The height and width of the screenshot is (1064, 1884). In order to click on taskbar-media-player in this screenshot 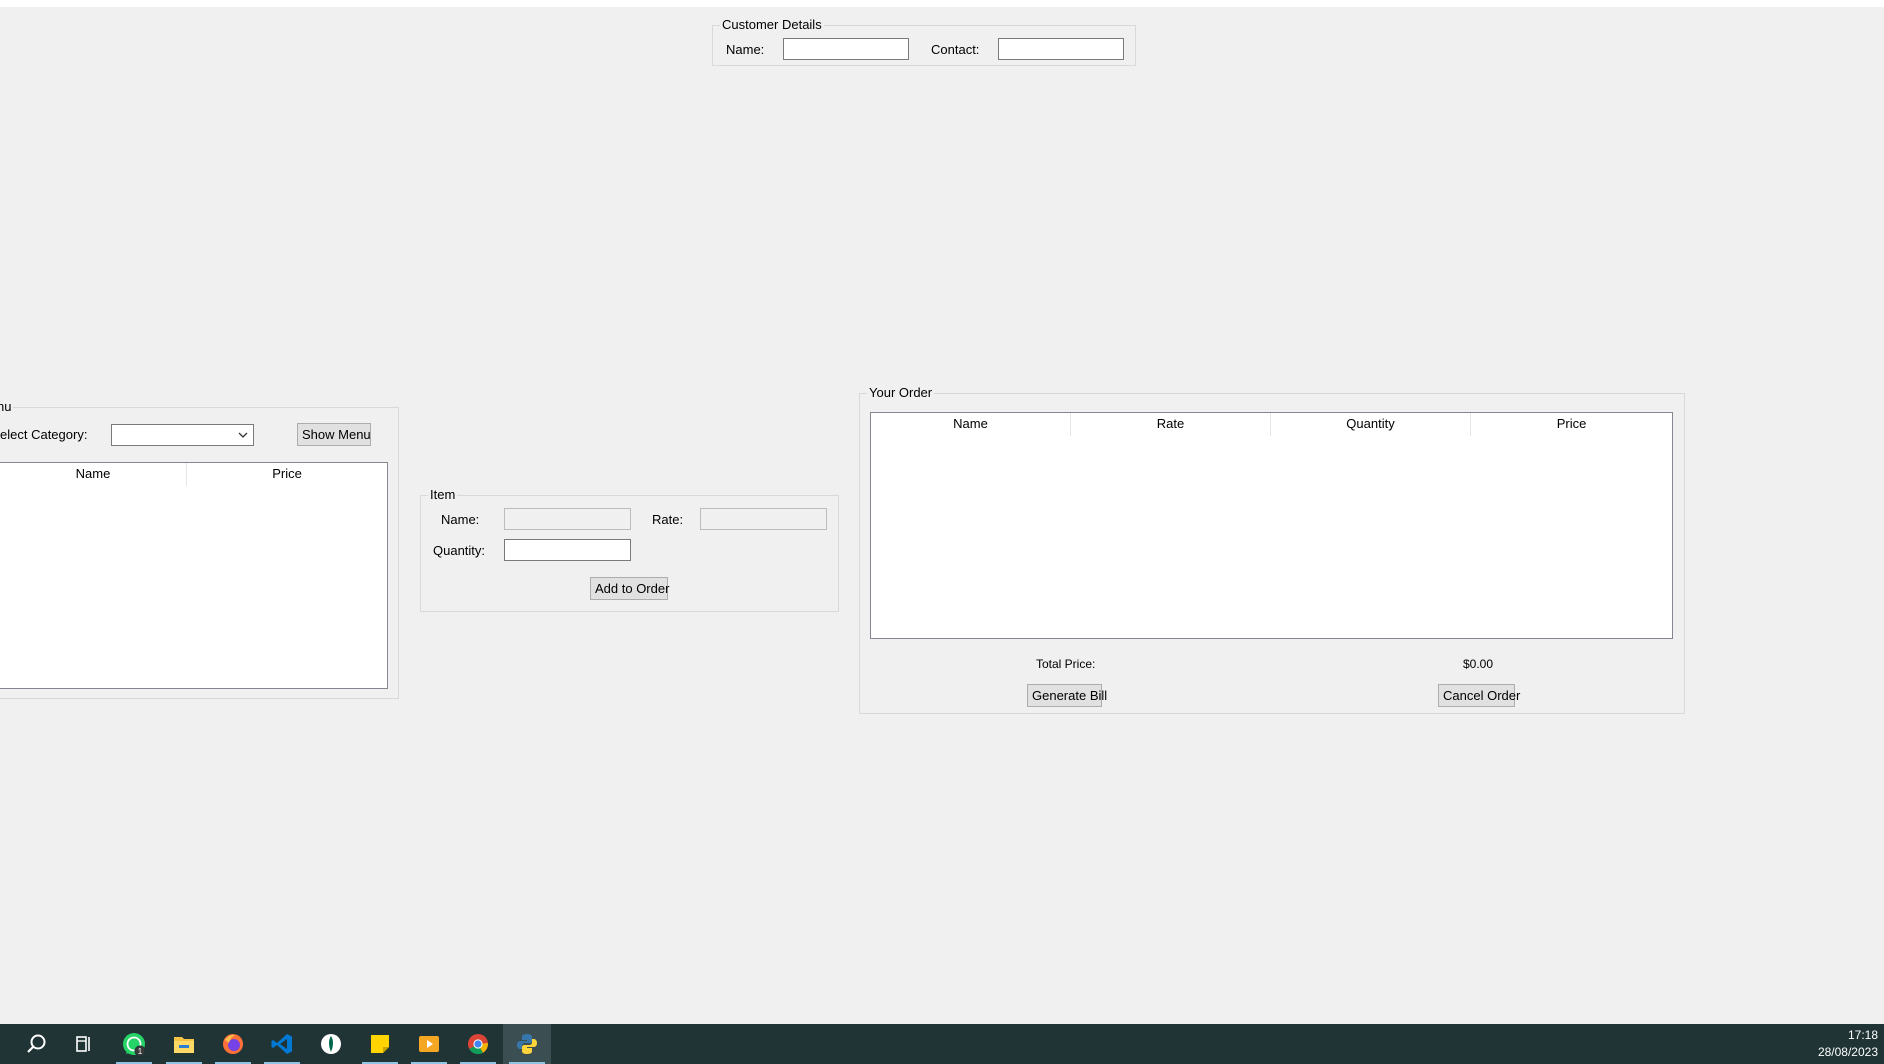, I will do `click(429, 1044)`.